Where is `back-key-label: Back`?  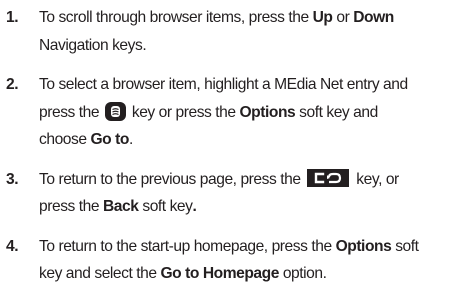
back-key-label: Back is located at coordinates (120, 206).